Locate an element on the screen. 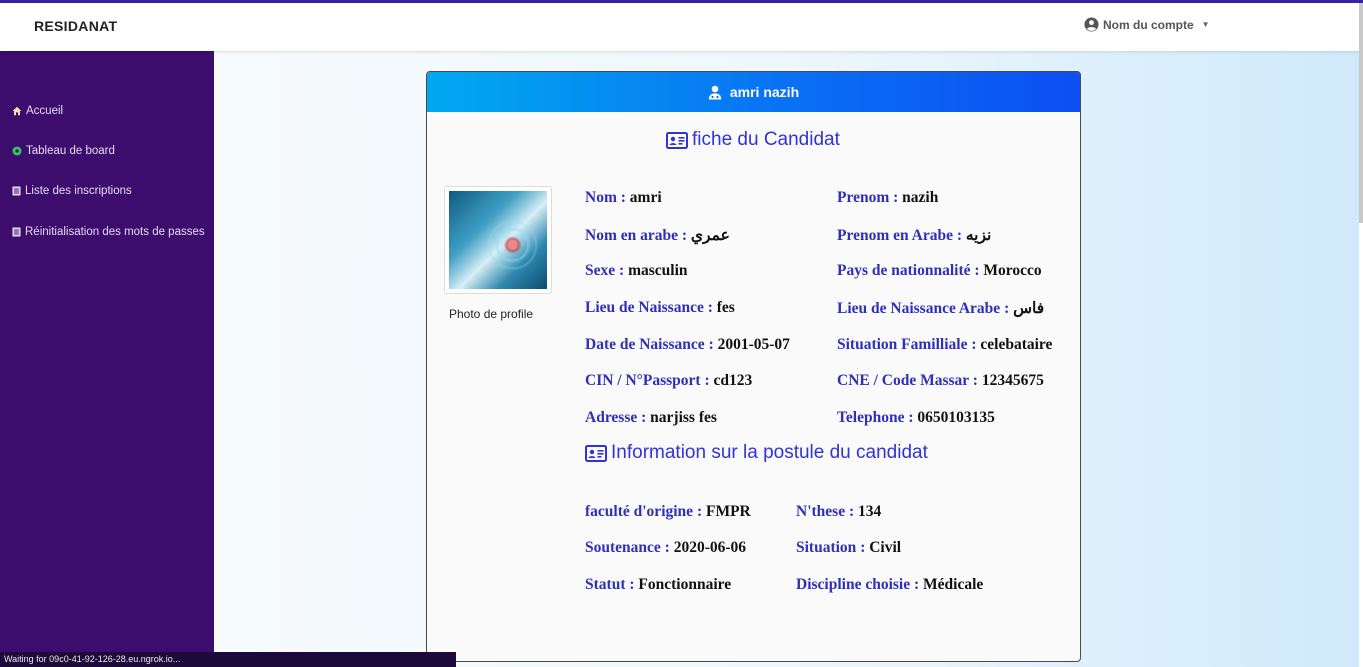 This screenshot has width=1363, height=667. section-title-text: Information sur la postule du candidat is located at coordinates (769, 452).